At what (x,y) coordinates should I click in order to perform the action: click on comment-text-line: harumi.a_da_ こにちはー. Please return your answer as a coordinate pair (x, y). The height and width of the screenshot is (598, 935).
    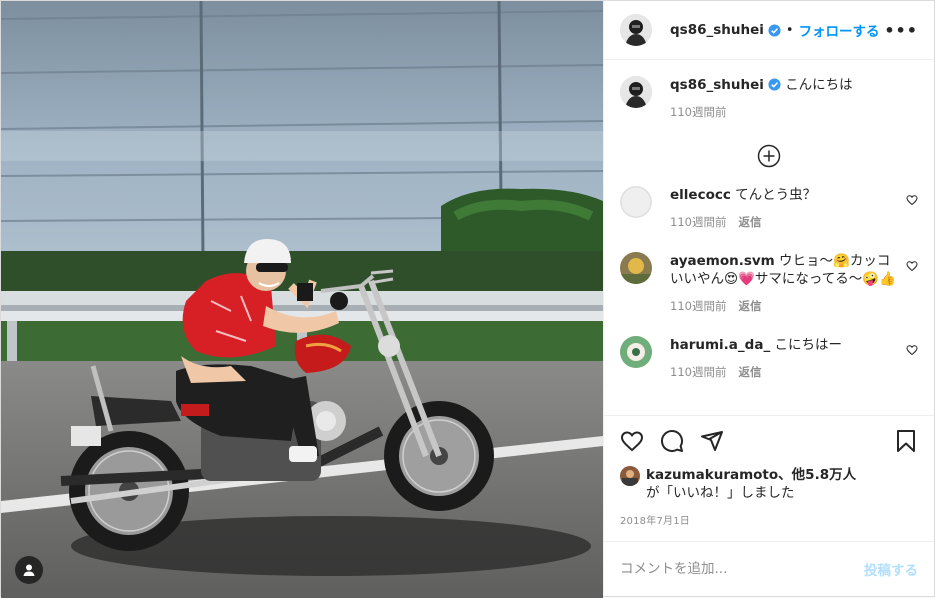
    Looking at the image, I should click on (783, 345).